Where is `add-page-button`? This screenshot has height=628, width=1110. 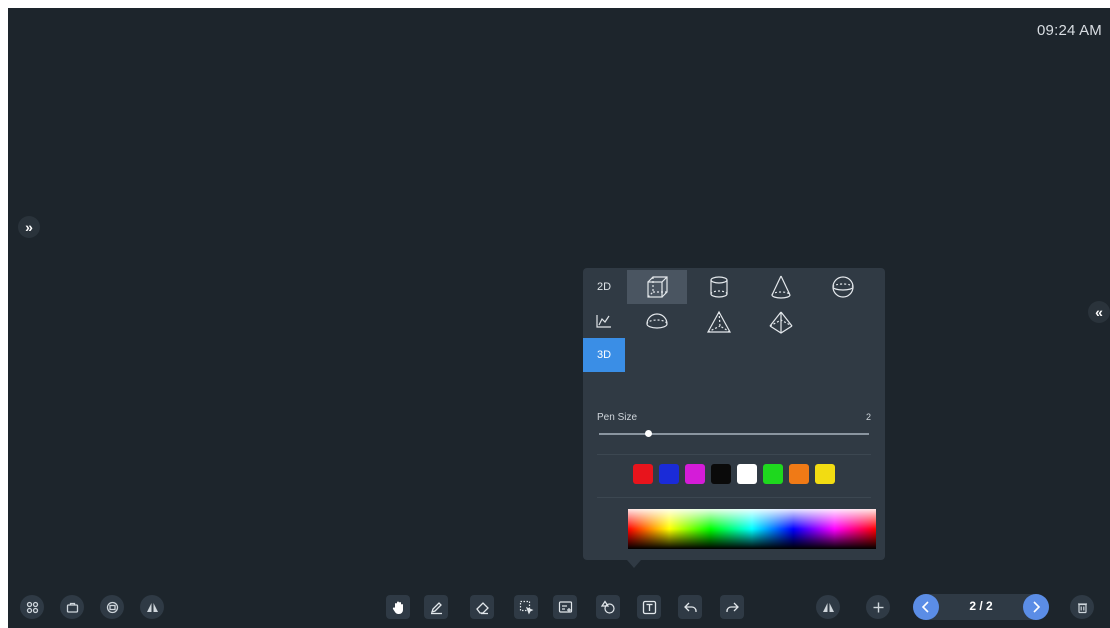 add-page-button is located at coordinates (878, 607).